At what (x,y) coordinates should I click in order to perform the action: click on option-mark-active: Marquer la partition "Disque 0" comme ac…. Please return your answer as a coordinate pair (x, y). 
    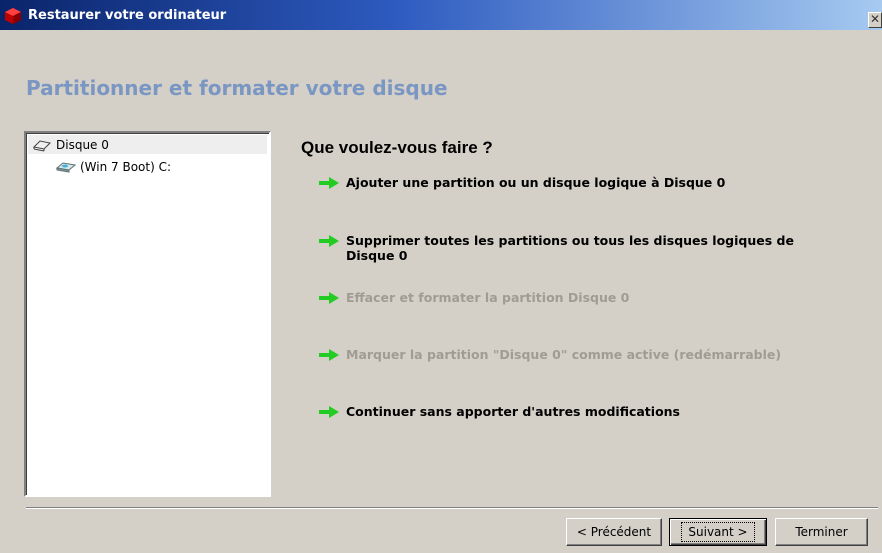
    Looking at the image, I should click on (572, 354).